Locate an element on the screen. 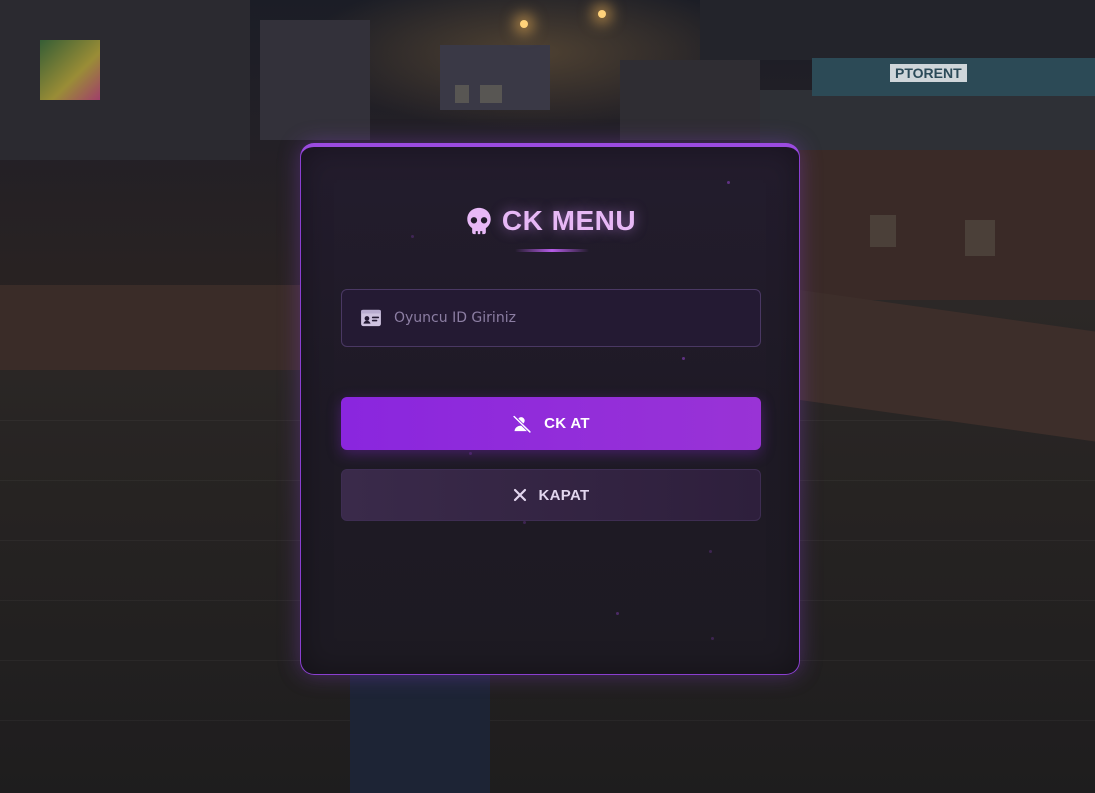  menu-header: CK MENU is located at coordinates (550, 221).